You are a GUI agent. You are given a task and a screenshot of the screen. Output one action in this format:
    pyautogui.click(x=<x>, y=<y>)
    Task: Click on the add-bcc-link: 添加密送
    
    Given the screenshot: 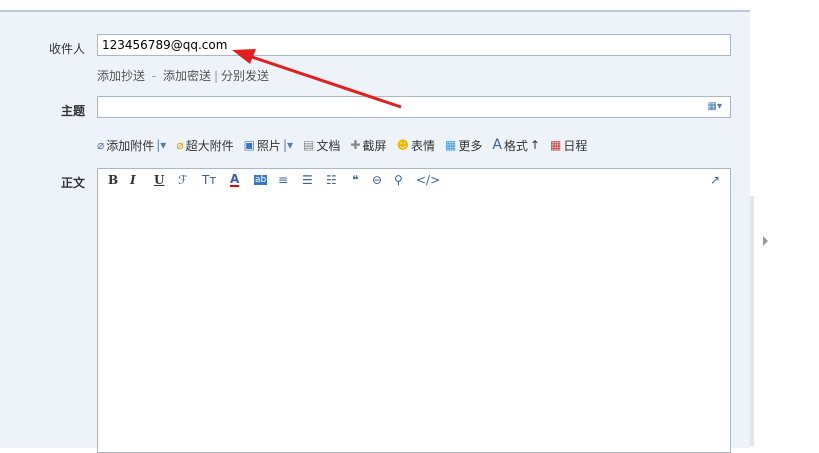 What is the action you would take?
    pyautogui.click(x=187, y=76)
    